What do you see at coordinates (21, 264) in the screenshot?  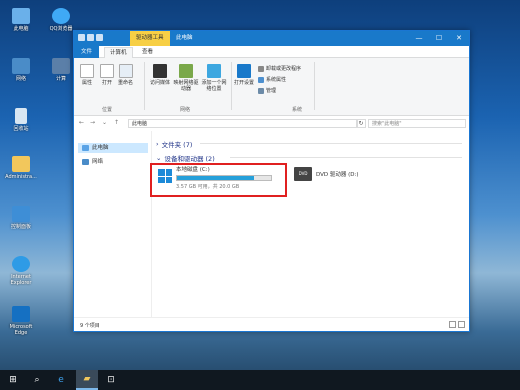 I see `ie-icon` at bounding box center [21, 264].